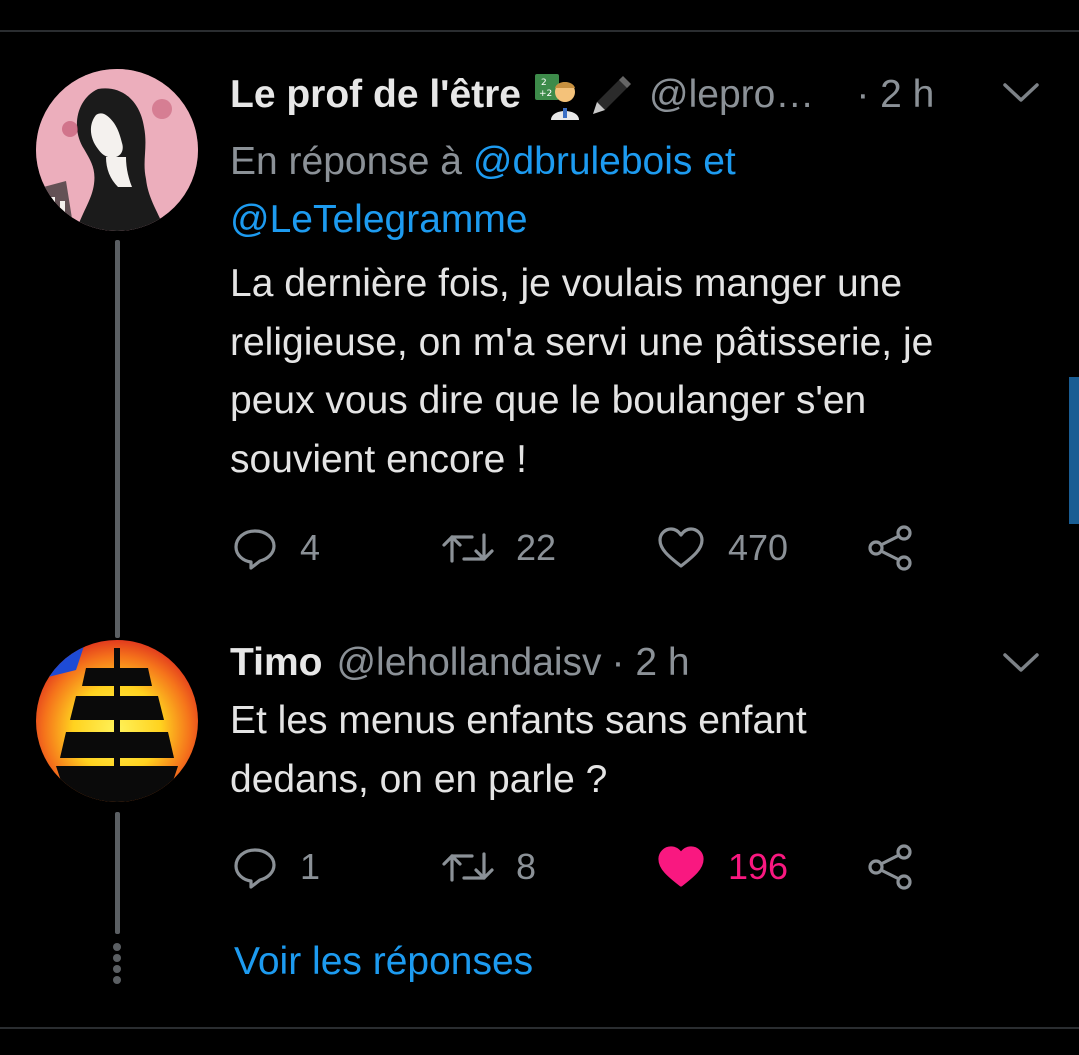 The height and width of the screenshot is (1055, 1079). What do you see at coordinates (117, 965) in the screenshot?
I see `more-replies-dots-icon` at bounding box center [117, 965].